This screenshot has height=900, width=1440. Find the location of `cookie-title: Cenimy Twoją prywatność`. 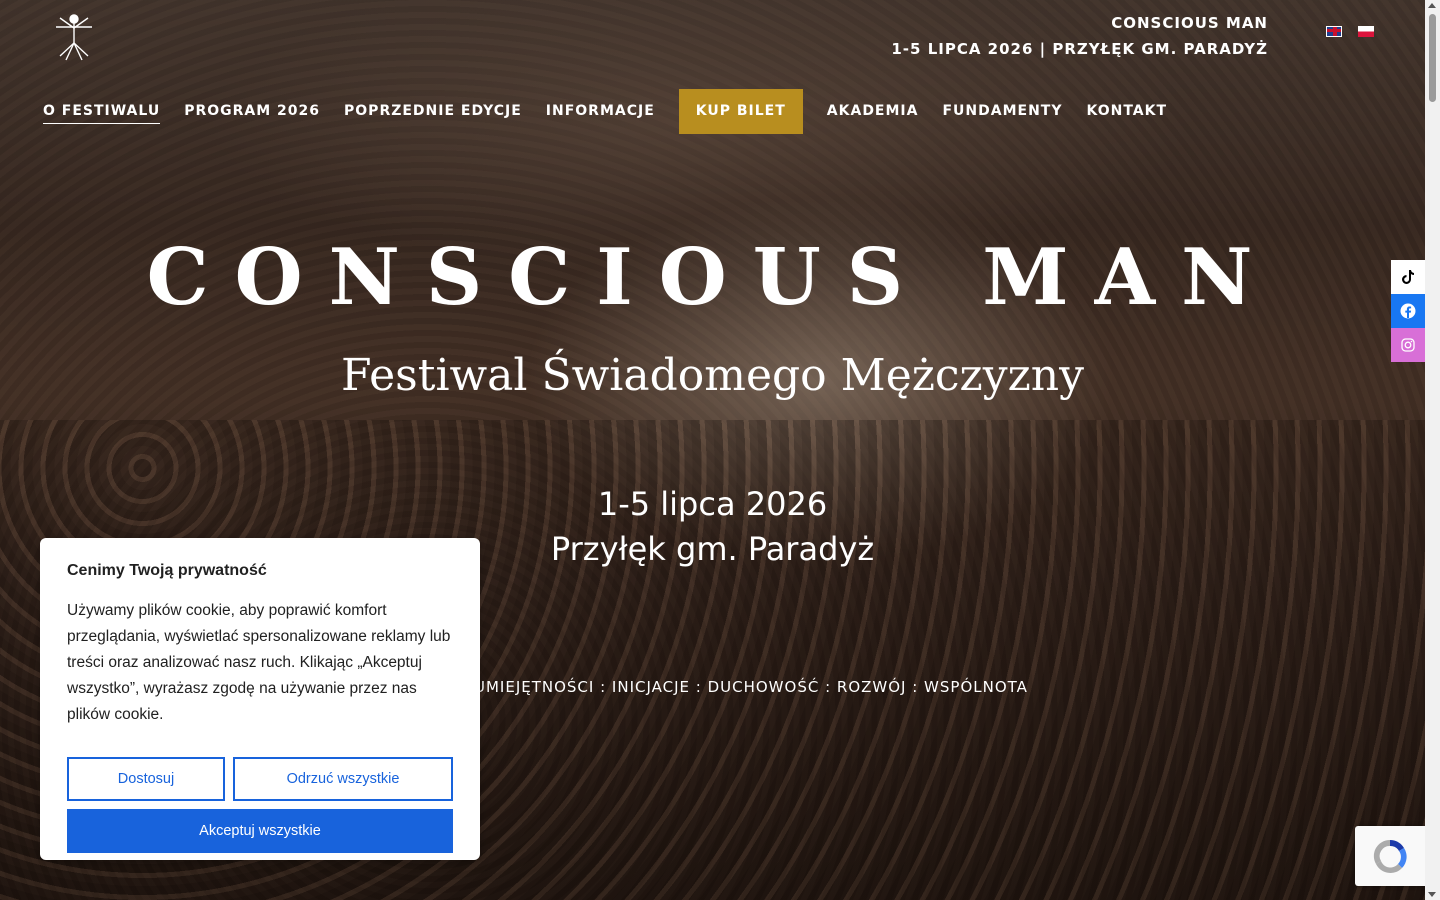

cookie-title: Cenimy Twoją prywatność is located at coordinates (167, 570).